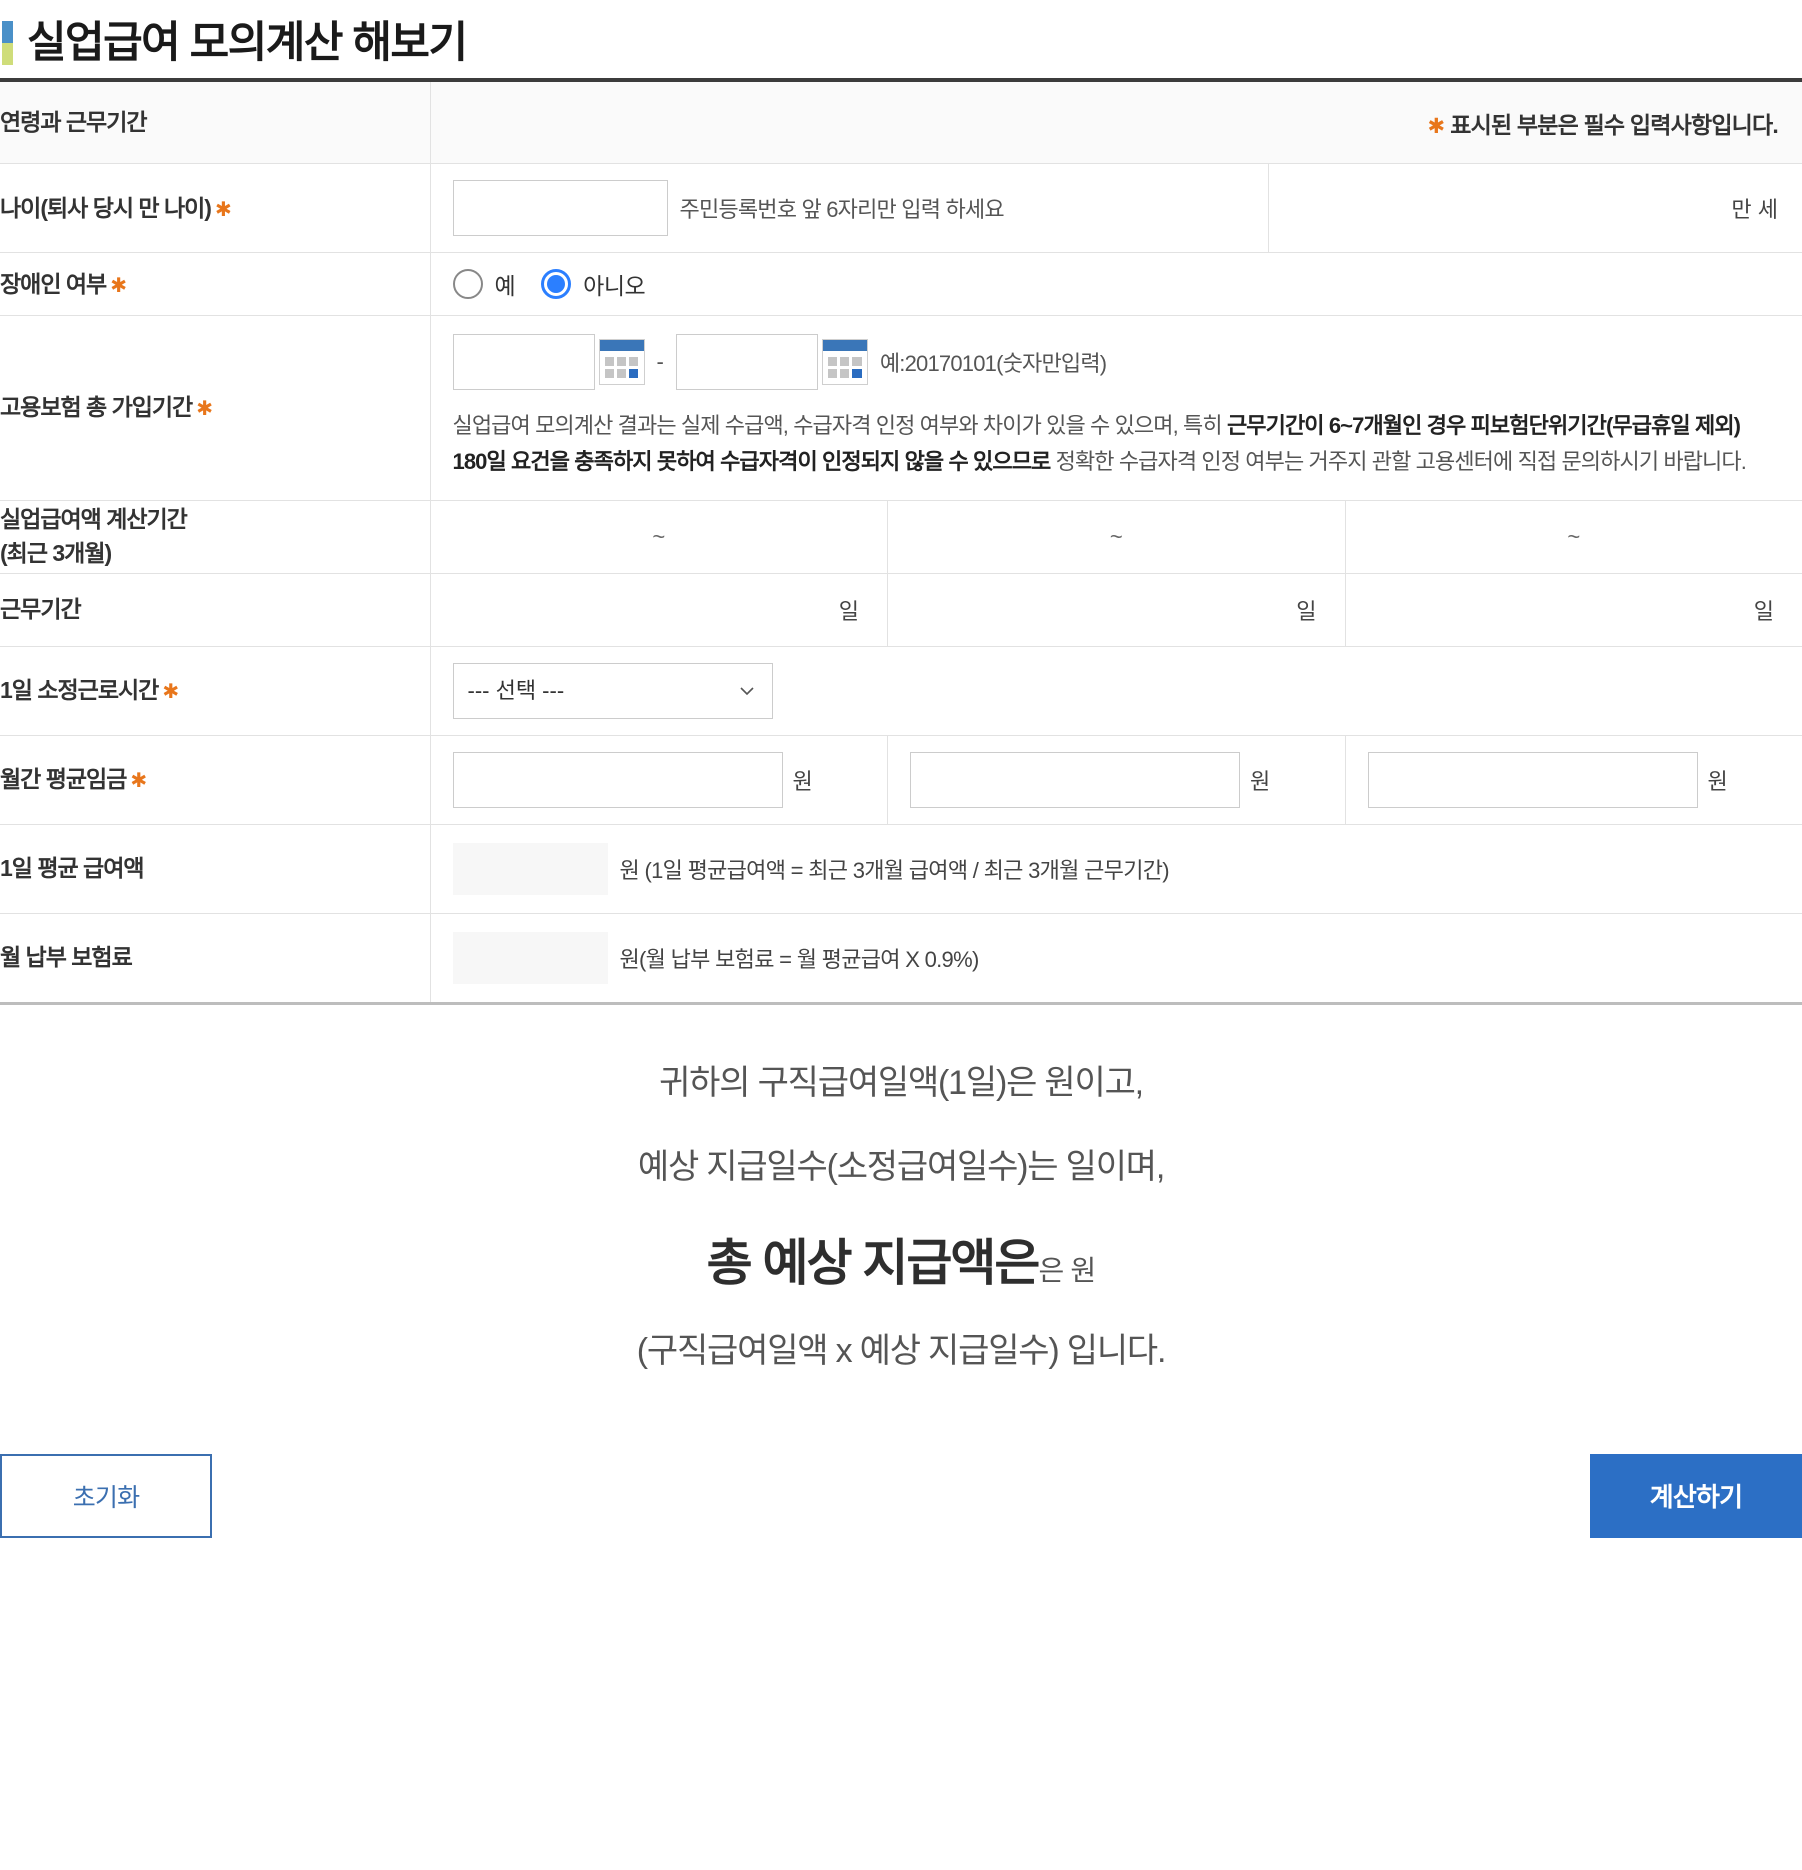 This screenshot has width=1802, height=1870. Describe the element at coordinates (1574, 610) in the screenshot. I see `work-period-col-3: 일` at that location.